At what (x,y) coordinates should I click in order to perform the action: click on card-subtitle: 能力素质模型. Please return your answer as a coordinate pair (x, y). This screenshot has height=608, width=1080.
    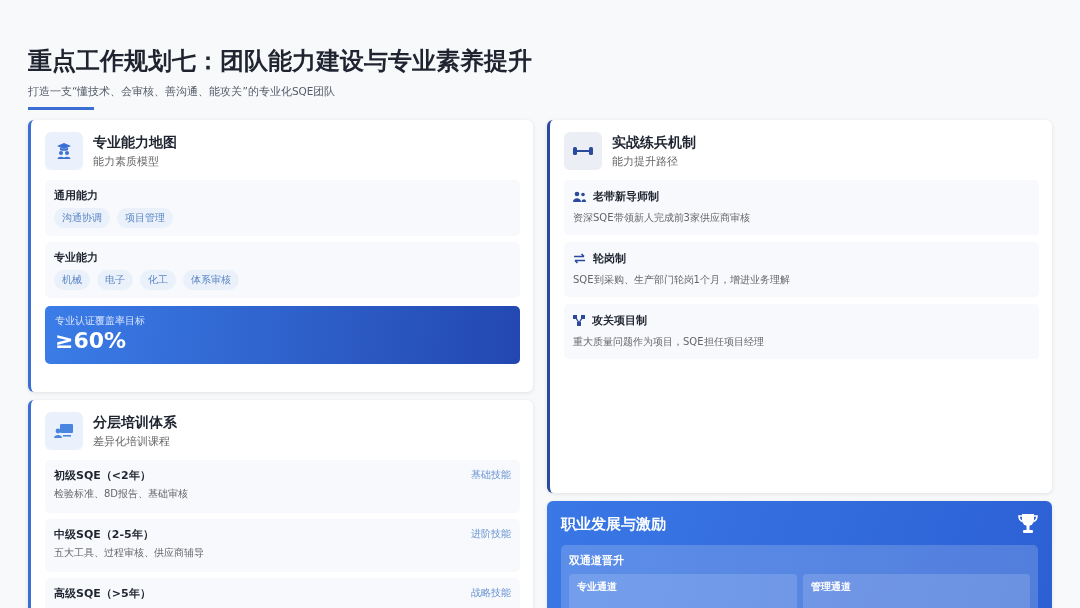
    Looking at the image, I should click on (126, 161).